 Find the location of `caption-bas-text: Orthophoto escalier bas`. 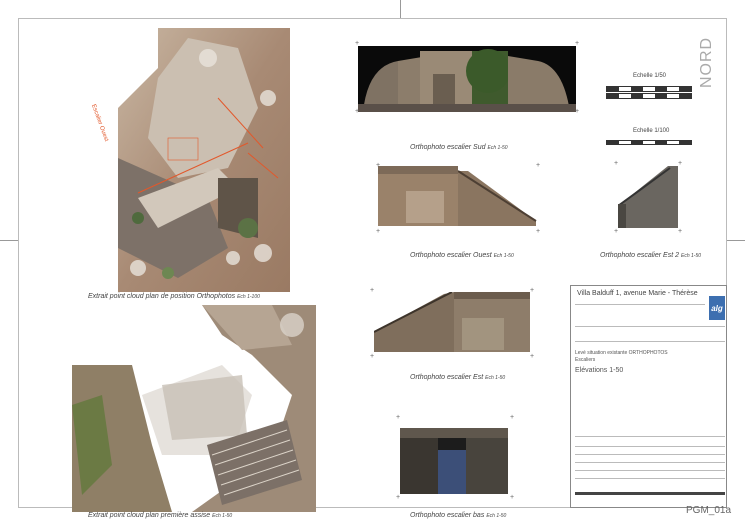

caption-bas-text: Orthophoto escalier bas is located at coordinates (447, 515).